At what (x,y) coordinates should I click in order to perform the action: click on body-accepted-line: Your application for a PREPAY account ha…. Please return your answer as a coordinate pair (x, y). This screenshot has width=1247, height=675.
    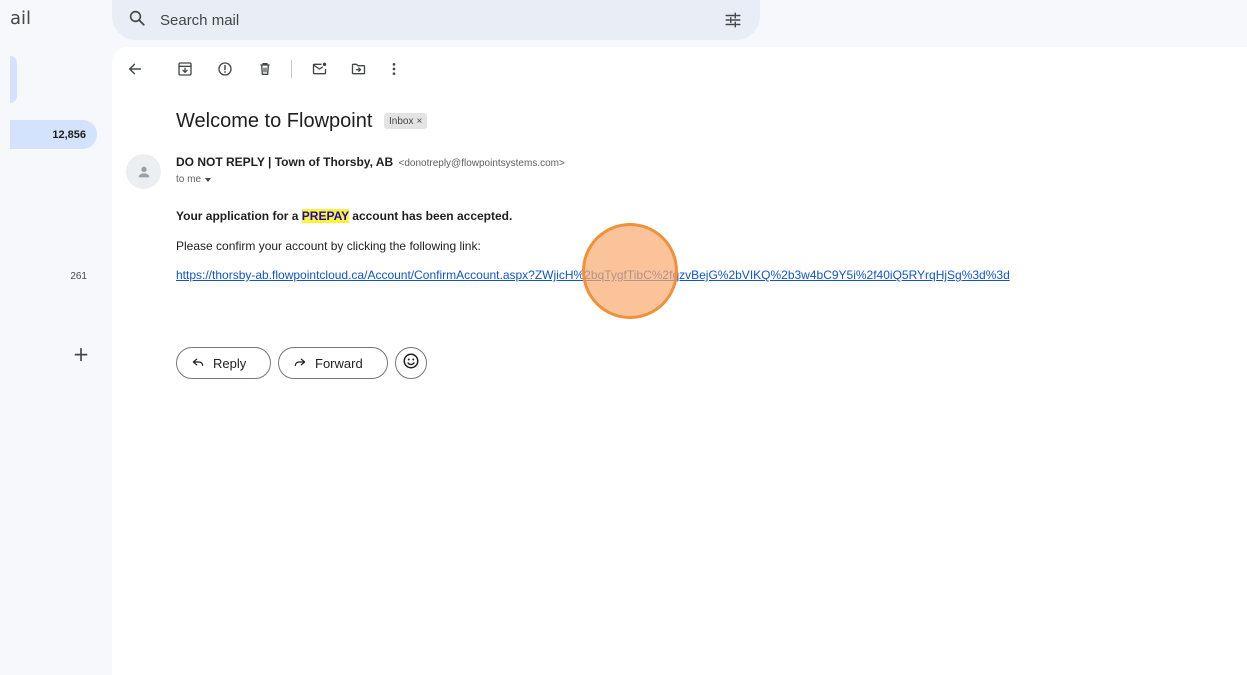
    Looking at the image, I should click on (344, 216).